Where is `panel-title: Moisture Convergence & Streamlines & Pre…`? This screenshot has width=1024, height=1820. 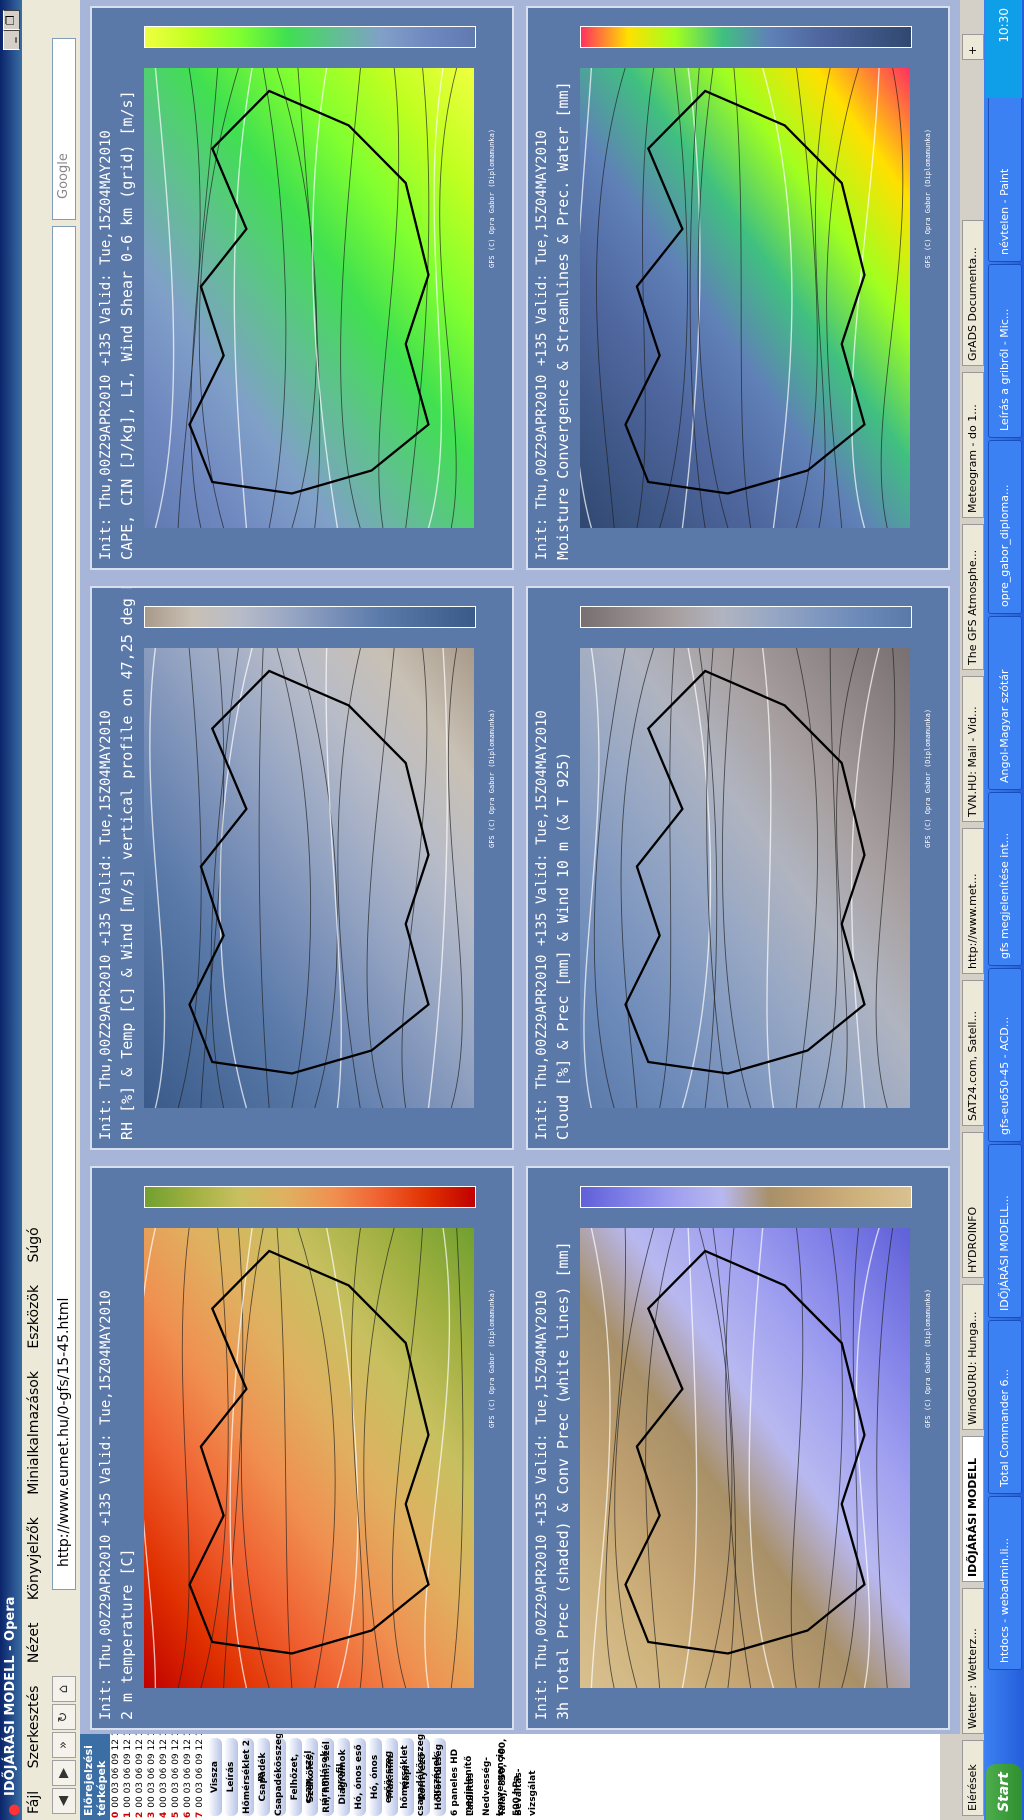
panel-title: Moisture Convergence & Streamlines & Pre… is located at coordinates (563, 320).